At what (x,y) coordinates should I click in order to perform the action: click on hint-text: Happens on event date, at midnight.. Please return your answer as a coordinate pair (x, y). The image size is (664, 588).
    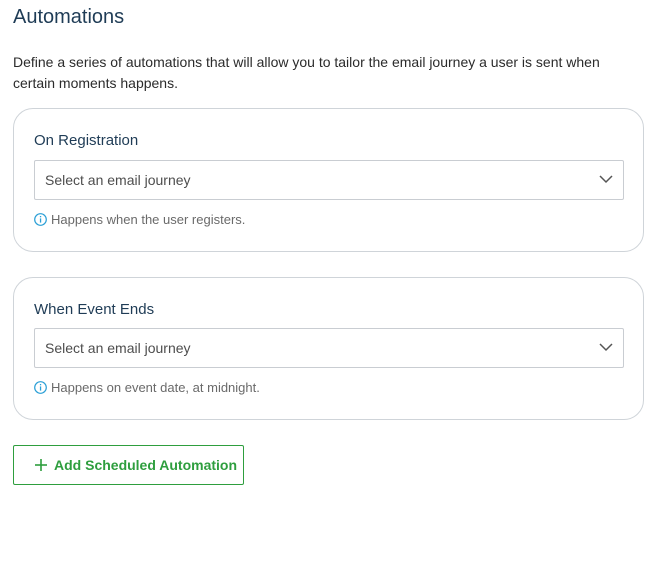
    Looking at the image, I should click on (155, 387).